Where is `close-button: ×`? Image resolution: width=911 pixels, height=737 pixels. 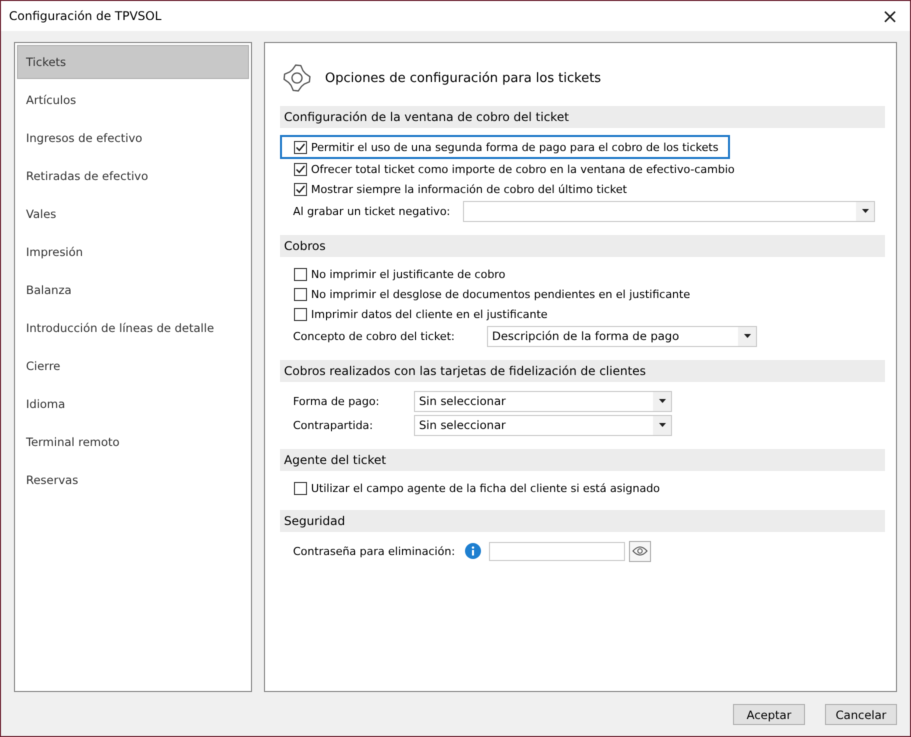 close-button: × is located at coordinates (890, 16).